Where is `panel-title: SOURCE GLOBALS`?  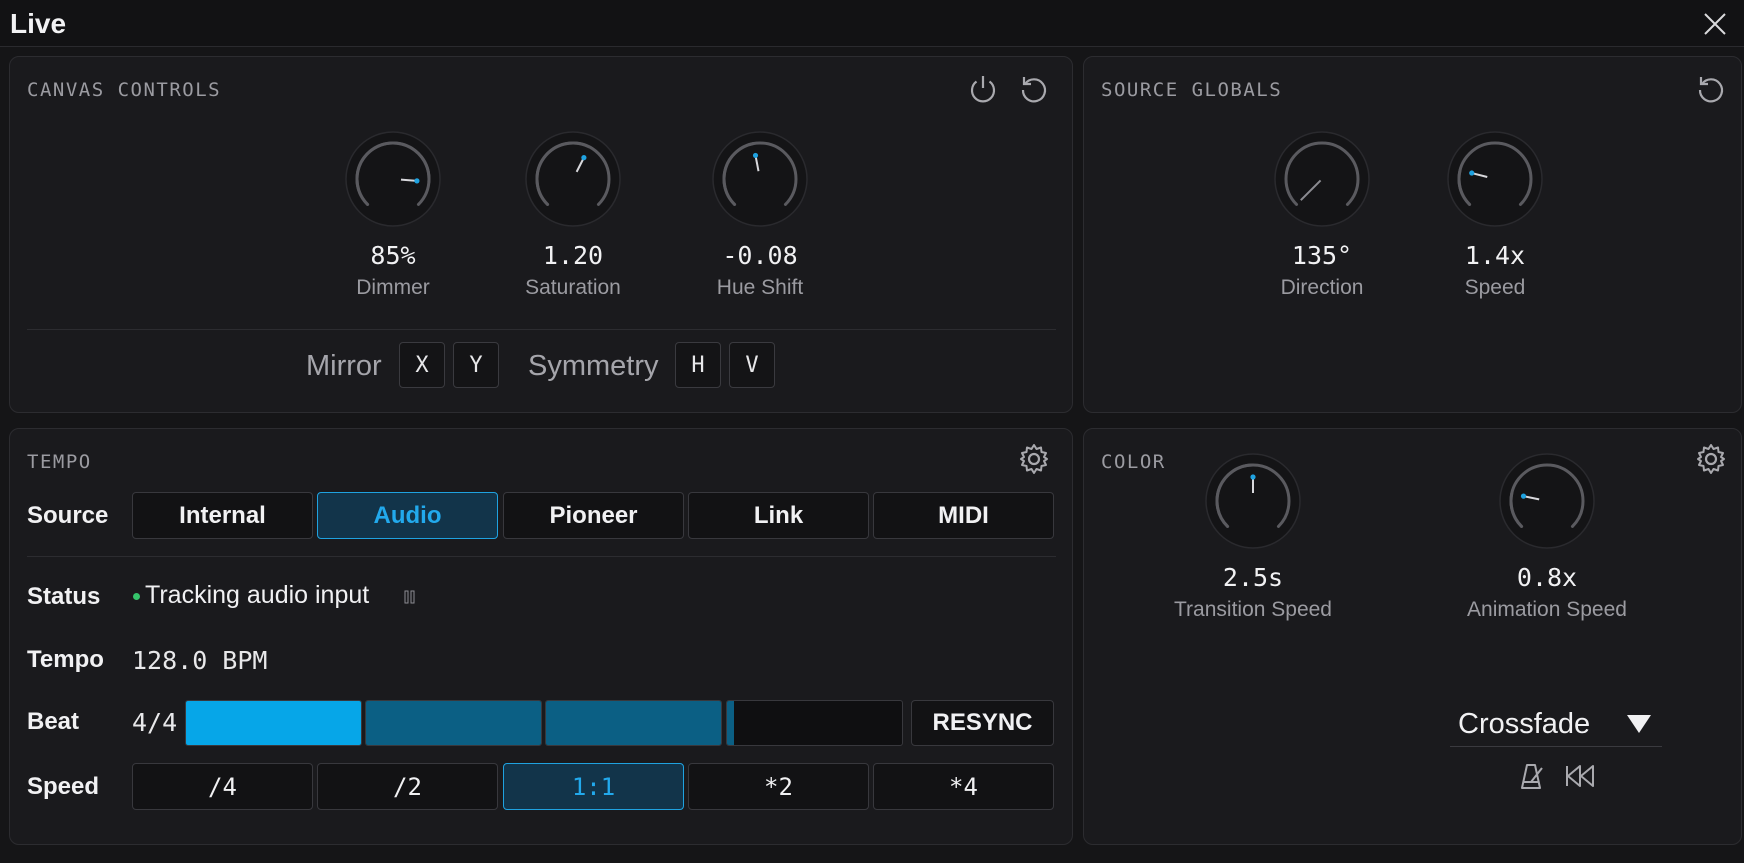
panel-title: SOURCE GLOBALS is located at coordinates (1192, 90).